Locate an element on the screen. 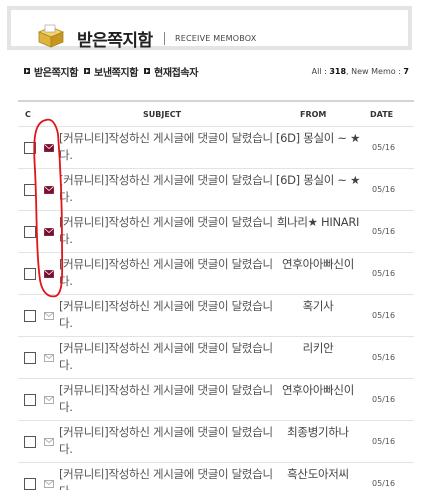 This screenshot has height=490, width=440. table-header: C SUBJECT FROM DATE is located at coordinates (216, 114).